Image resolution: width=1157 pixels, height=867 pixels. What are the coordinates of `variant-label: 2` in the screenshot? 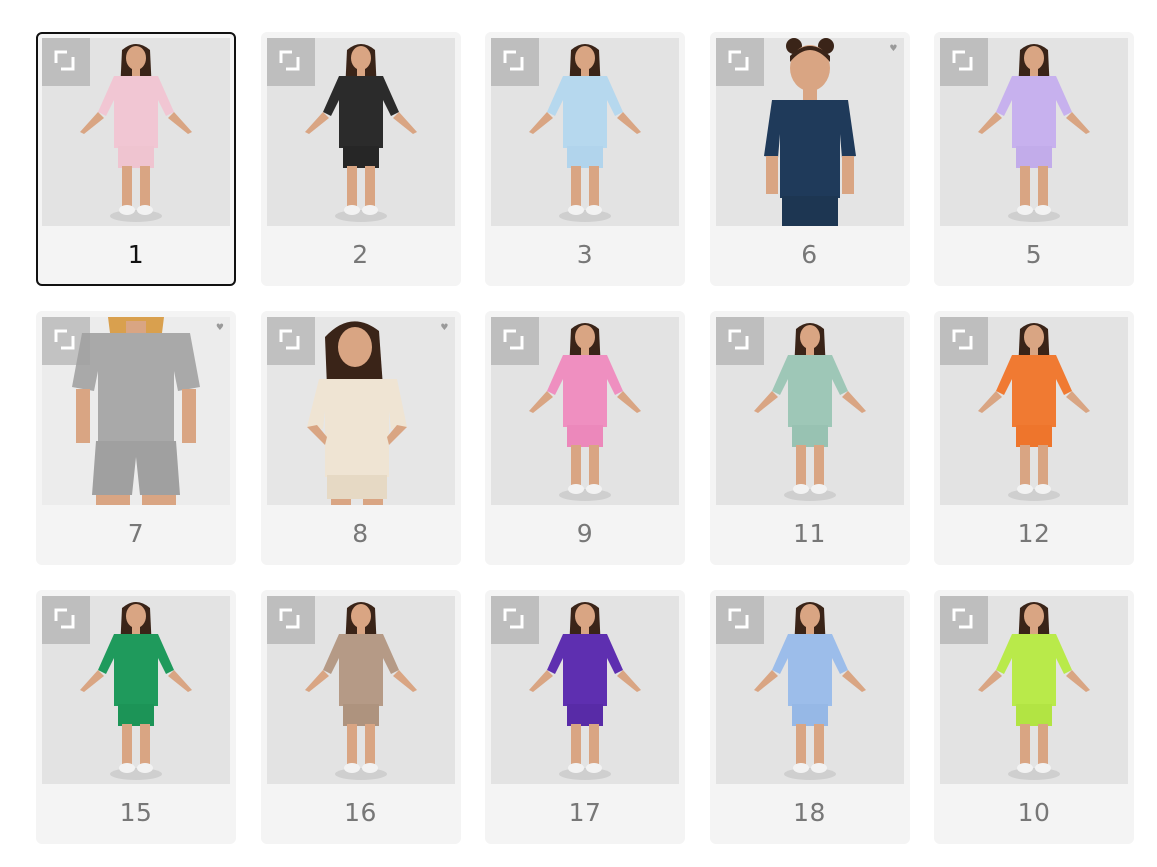 It's located at (360, 254).